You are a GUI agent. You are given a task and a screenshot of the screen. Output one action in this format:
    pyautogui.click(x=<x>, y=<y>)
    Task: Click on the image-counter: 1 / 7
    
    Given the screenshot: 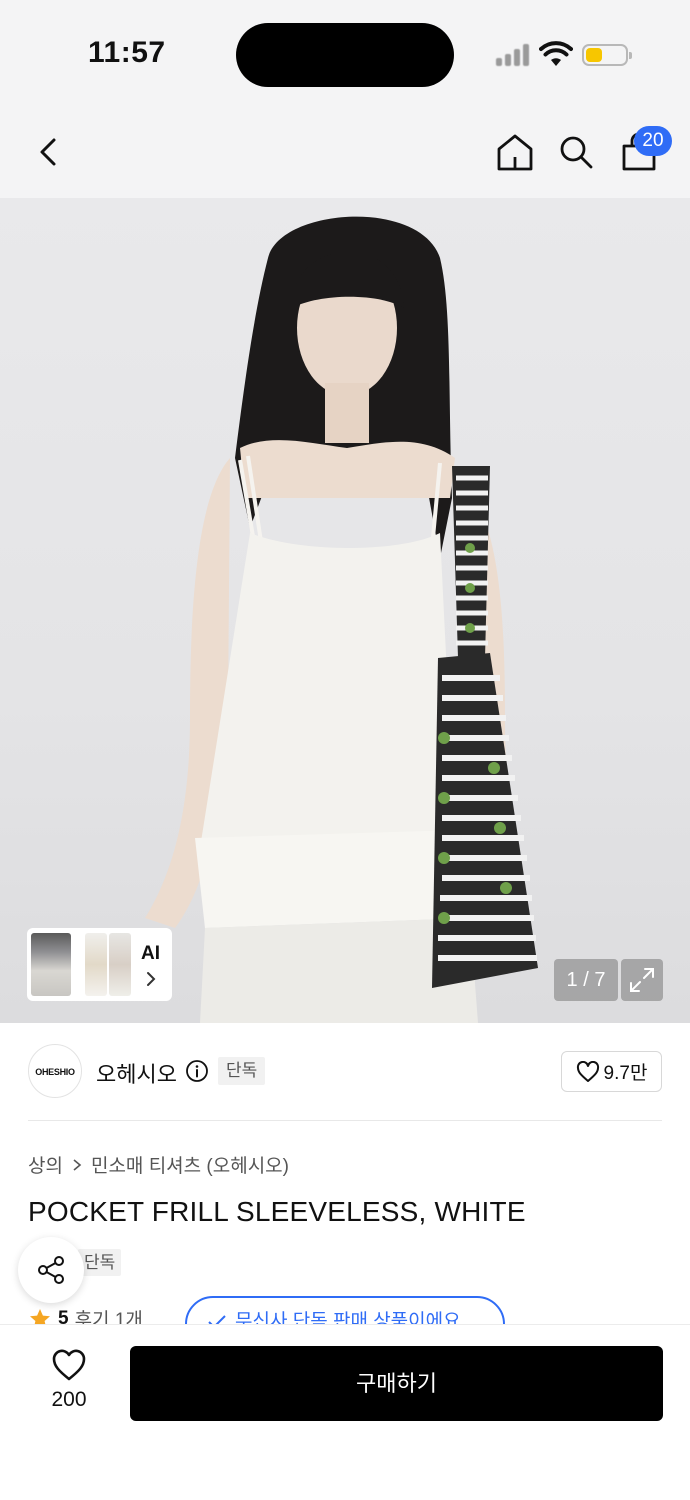 What is the action you would take?
    pyautogui.click(x=586, y=980)
    